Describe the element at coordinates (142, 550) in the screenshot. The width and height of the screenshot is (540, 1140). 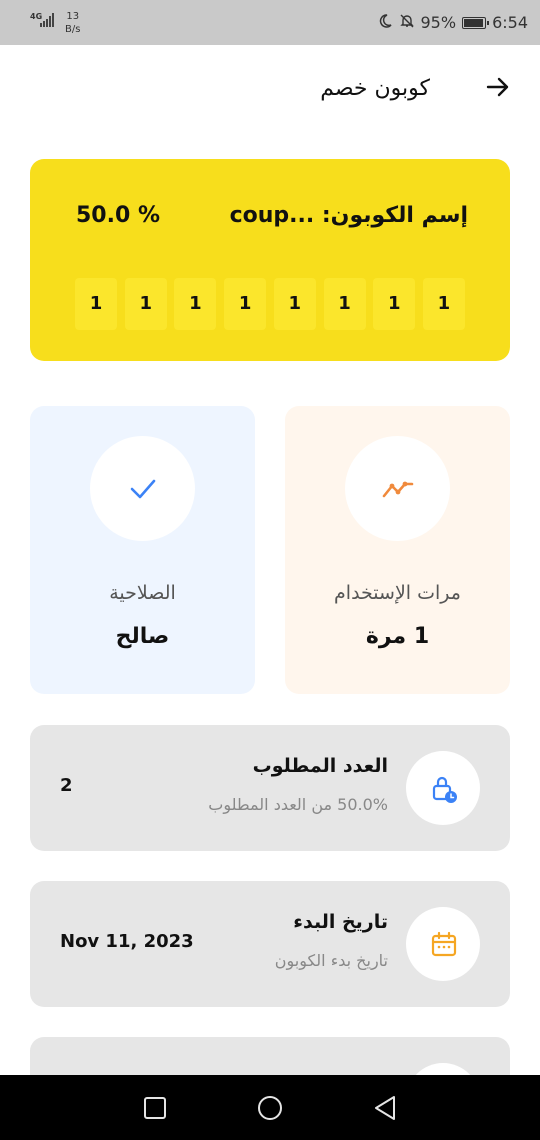
I see `validity-card: الصلاحية صالح` at that location.